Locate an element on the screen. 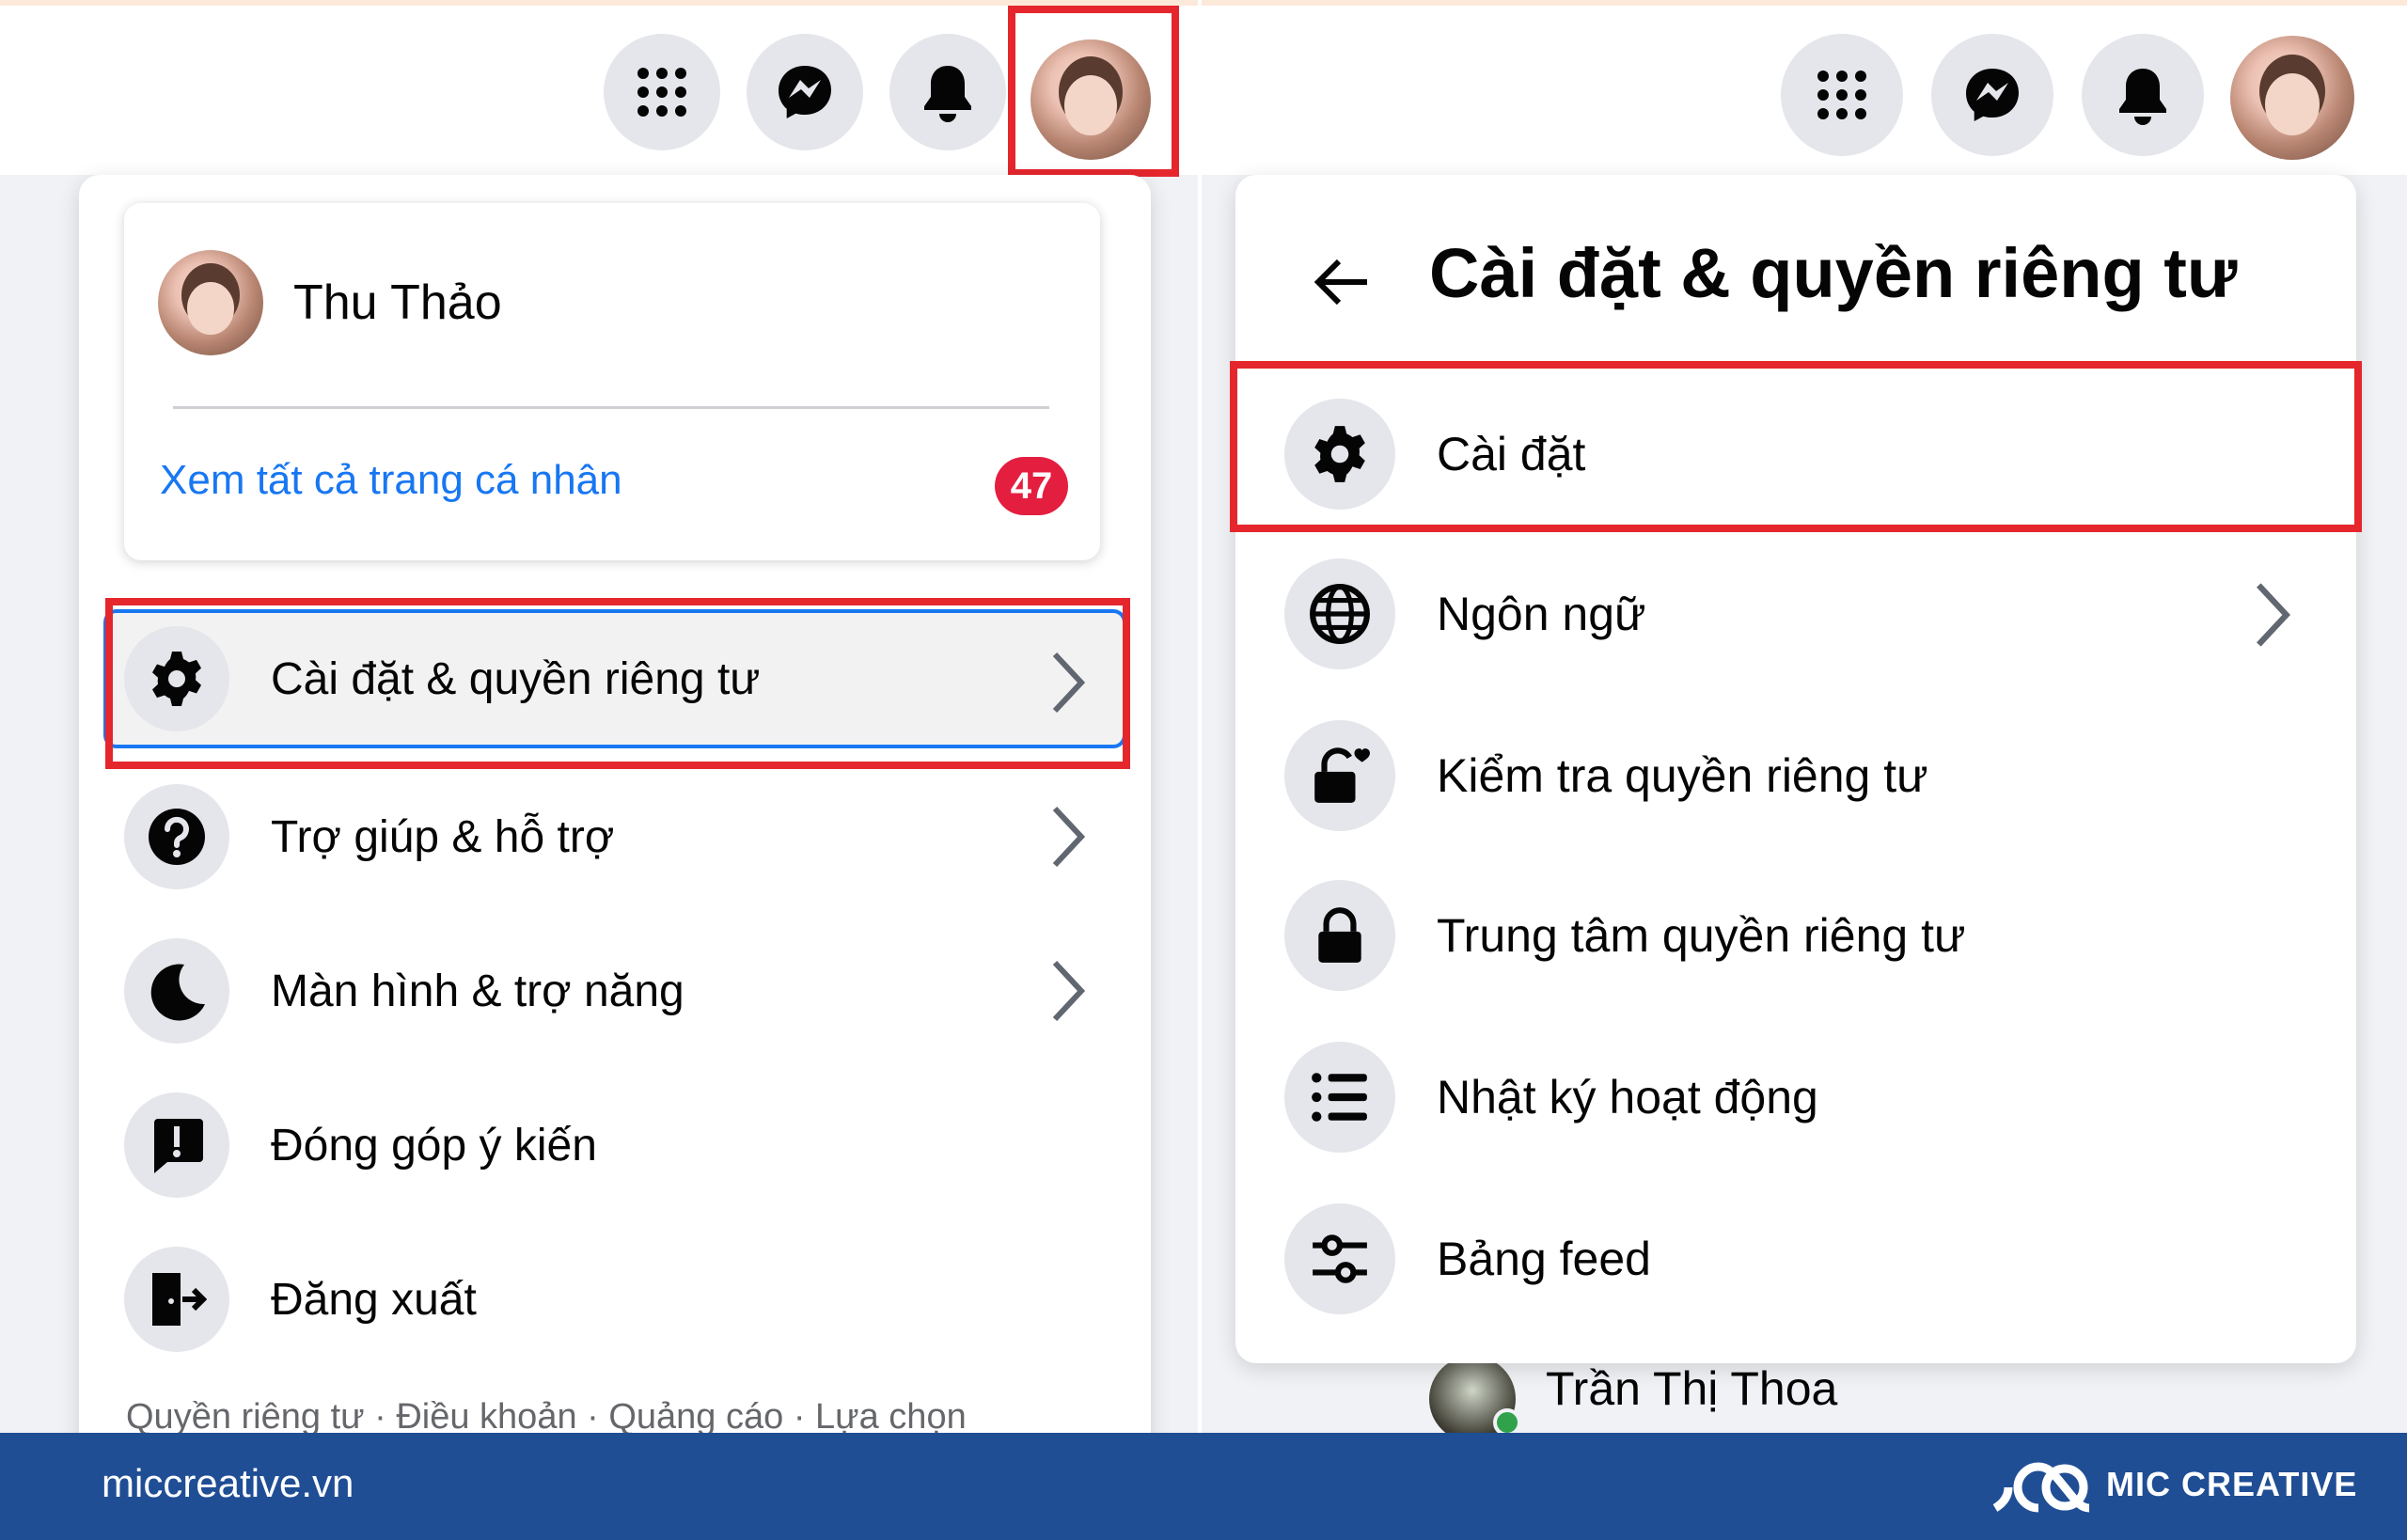 The image size is (2407, 1540). menu-item-label: Trợ giúp & hỗ trợ is located at coordinates (443, 836).